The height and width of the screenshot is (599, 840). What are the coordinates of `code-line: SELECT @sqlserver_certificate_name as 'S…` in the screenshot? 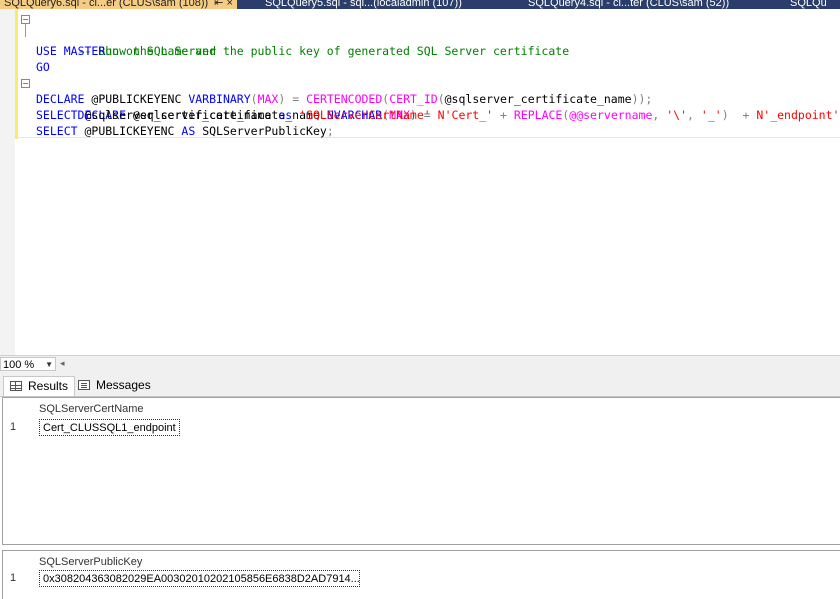 It's located at (430, 115).